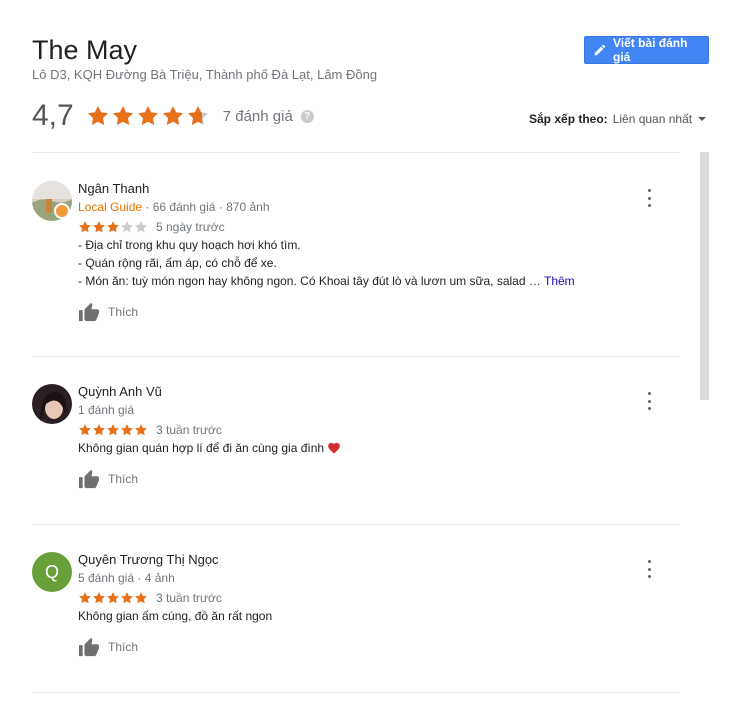  I want to click on help-icon: ?, so click(307, 116).